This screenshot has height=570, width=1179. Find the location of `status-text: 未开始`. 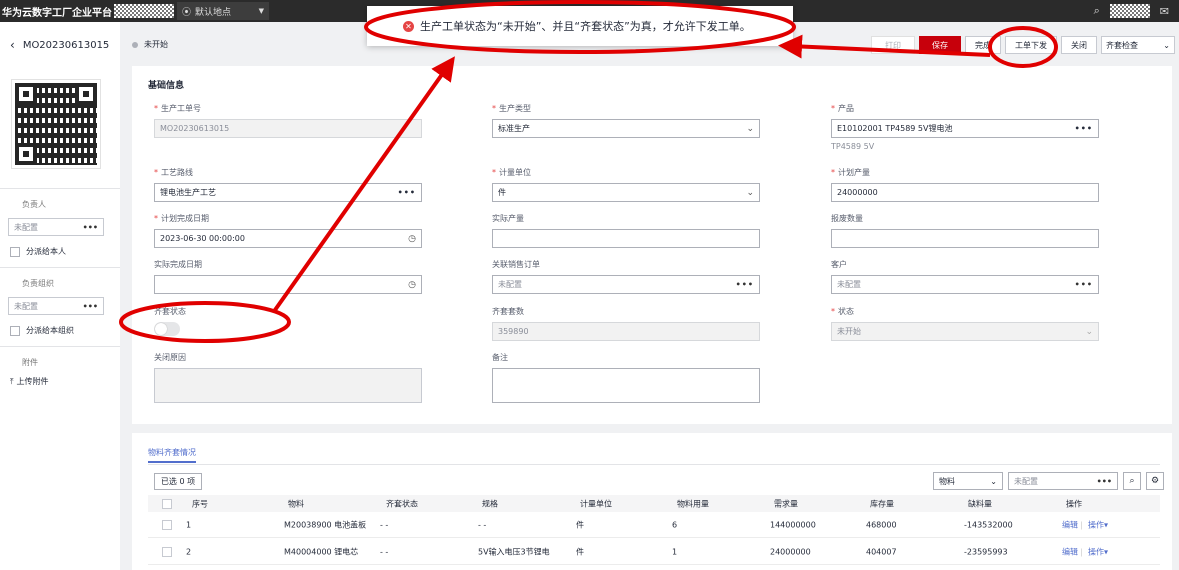

status-text: 未开始 is located at coordinates (156, 44).